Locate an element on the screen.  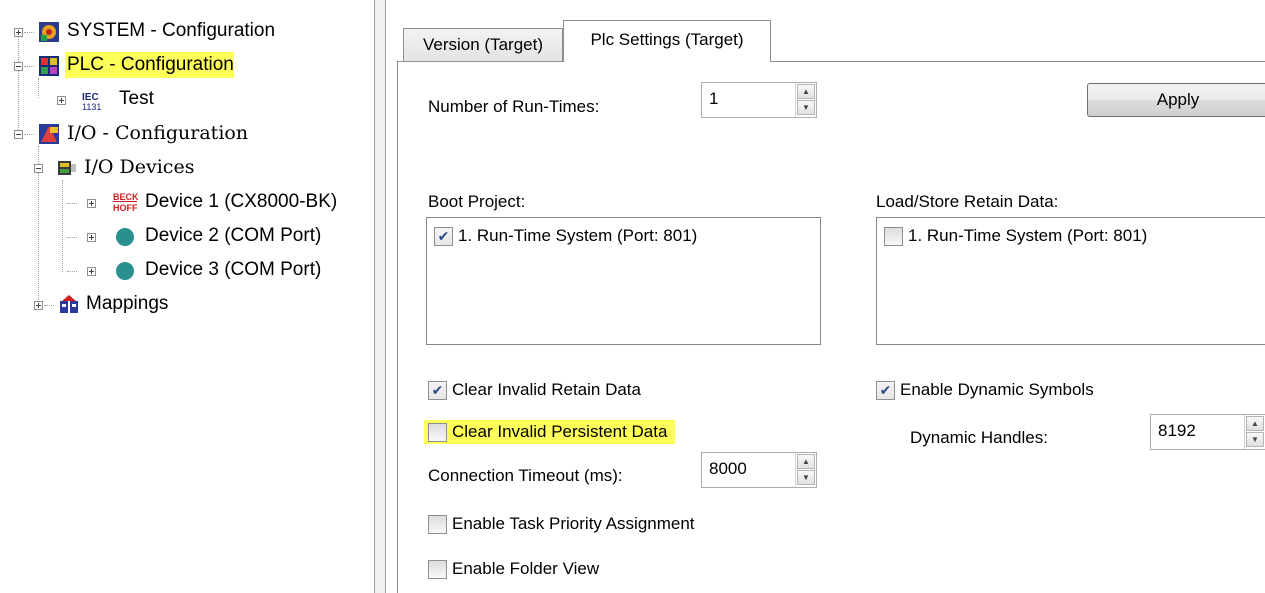
task-priority-checkbox is located at coordinates (437, 524).